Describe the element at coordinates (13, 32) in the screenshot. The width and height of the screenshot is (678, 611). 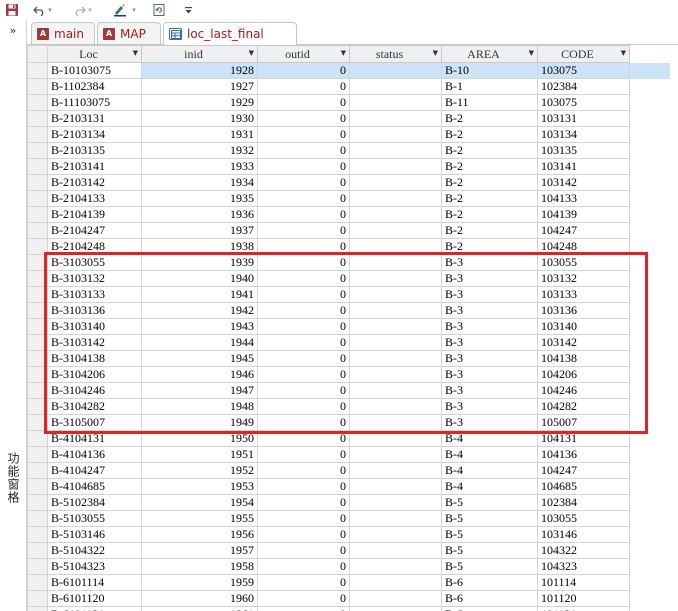
I see `expand-nav-pane-button: »` at that location.